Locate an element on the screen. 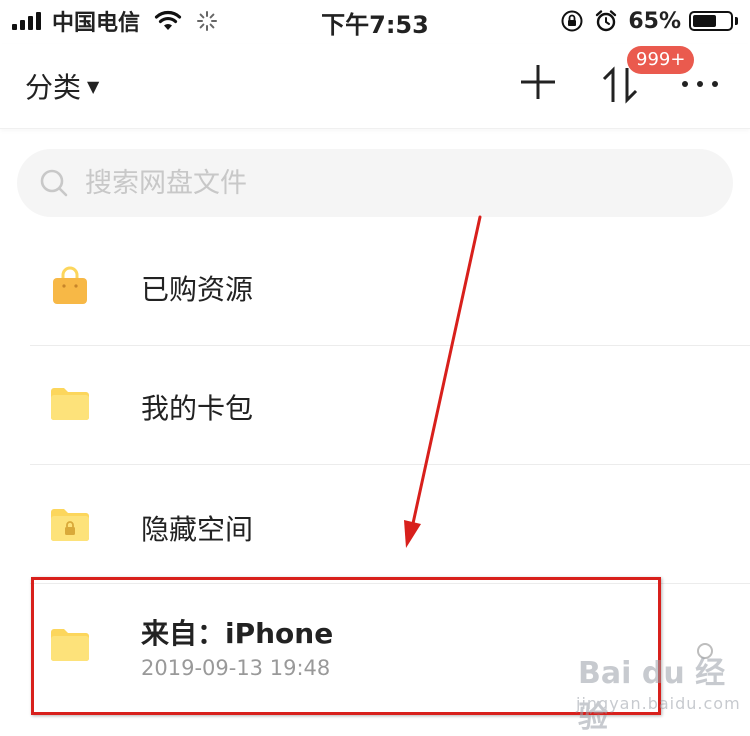 The image size is (750, 736). watermark-sub: jingyan.baidu.com is located at coordinates (658, 703).